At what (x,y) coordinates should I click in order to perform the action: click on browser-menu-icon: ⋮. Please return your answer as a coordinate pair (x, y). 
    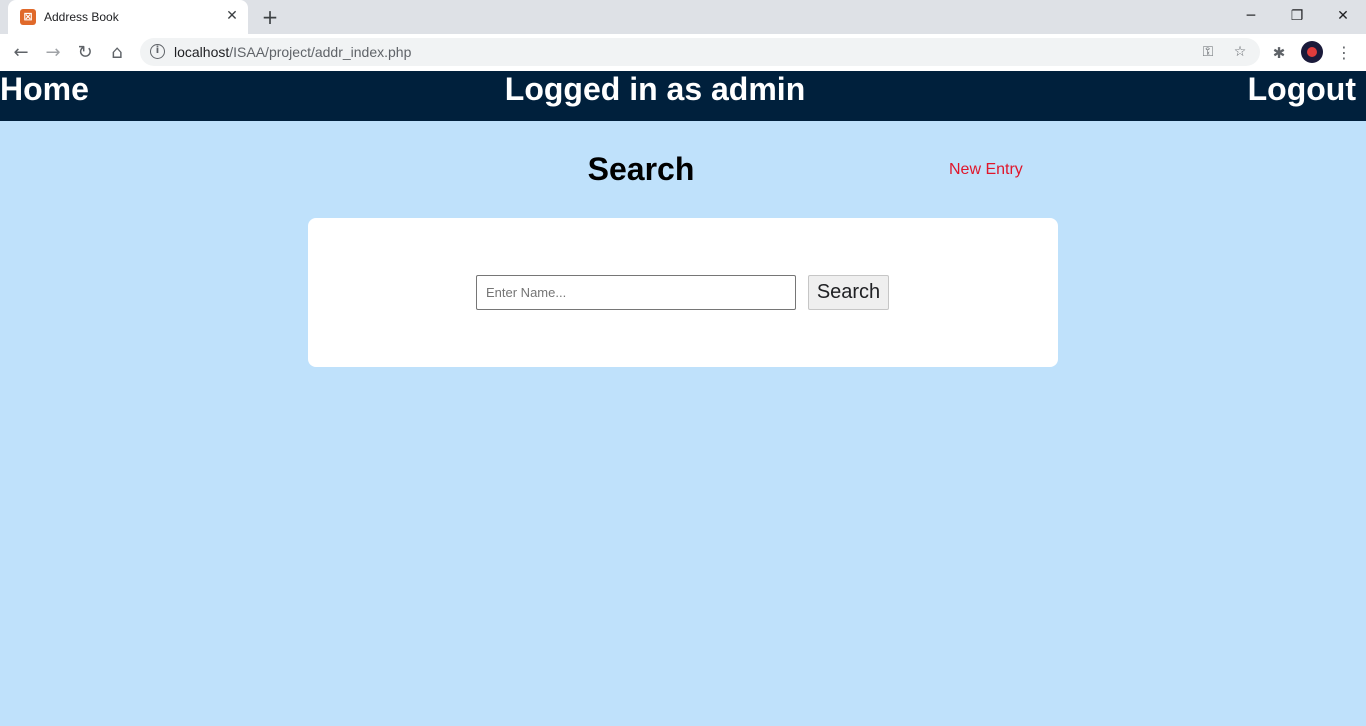
    Looking at the image, I should click on (1344, 53).